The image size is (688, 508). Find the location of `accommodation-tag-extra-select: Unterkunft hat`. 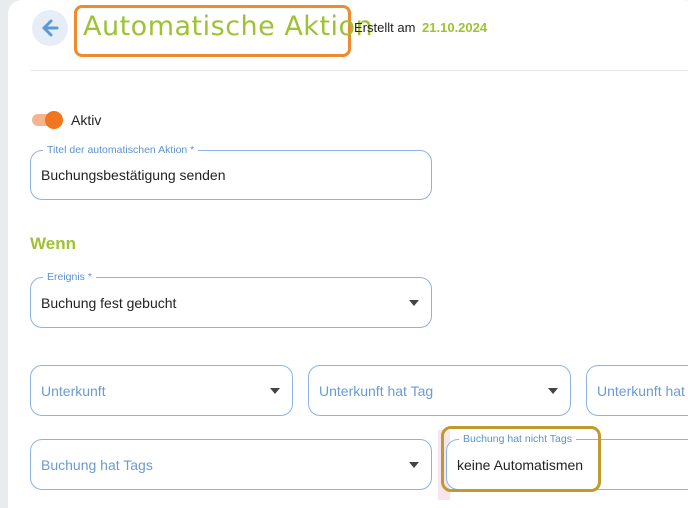

accommodation-tag-extra-select: Unterkunft hat is located at coordinates (637, 390).